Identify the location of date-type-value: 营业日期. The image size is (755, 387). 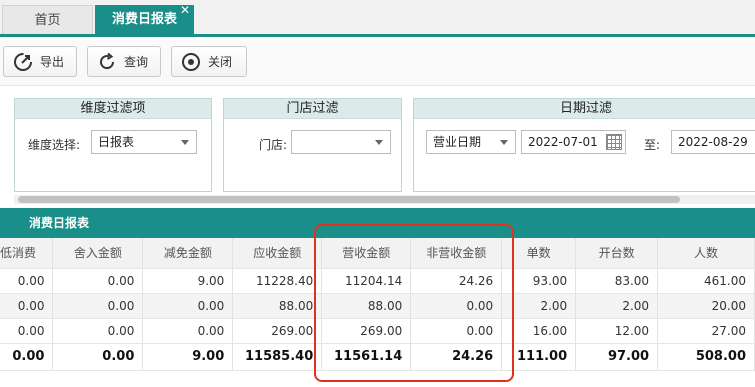
(457, 142).